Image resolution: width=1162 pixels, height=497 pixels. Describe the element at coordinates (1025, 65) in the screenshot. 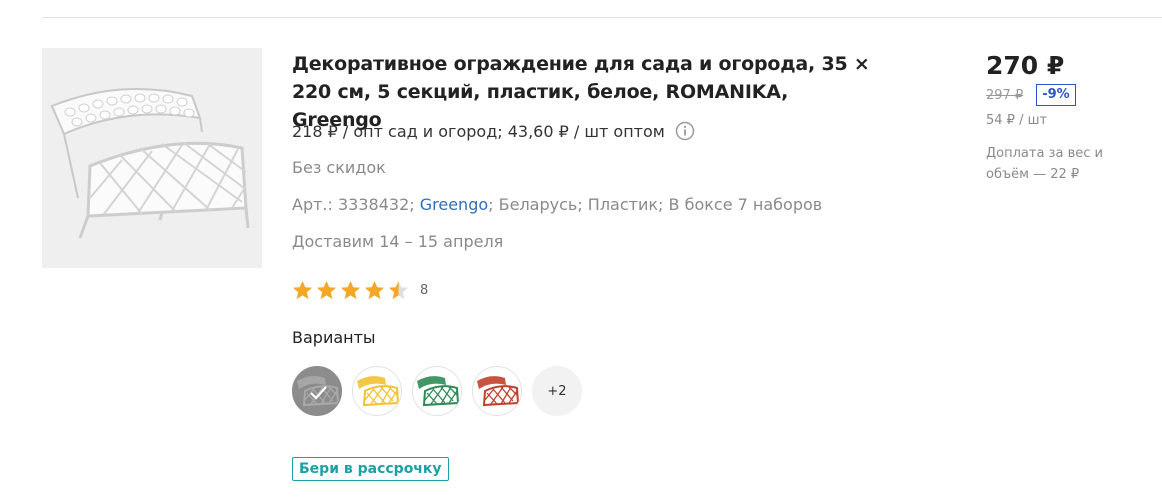

I see `current-price: 270 ₽` at that location.